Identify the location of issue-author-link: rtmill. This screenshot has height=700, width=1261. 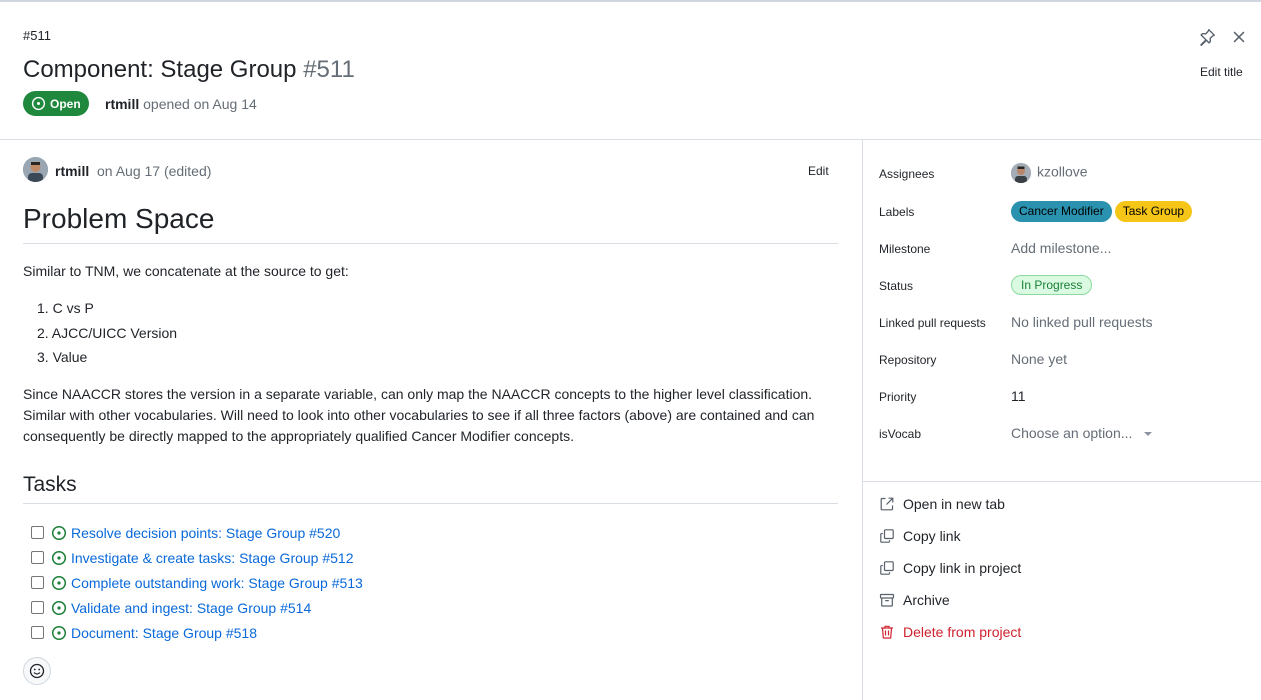
(122, 104).